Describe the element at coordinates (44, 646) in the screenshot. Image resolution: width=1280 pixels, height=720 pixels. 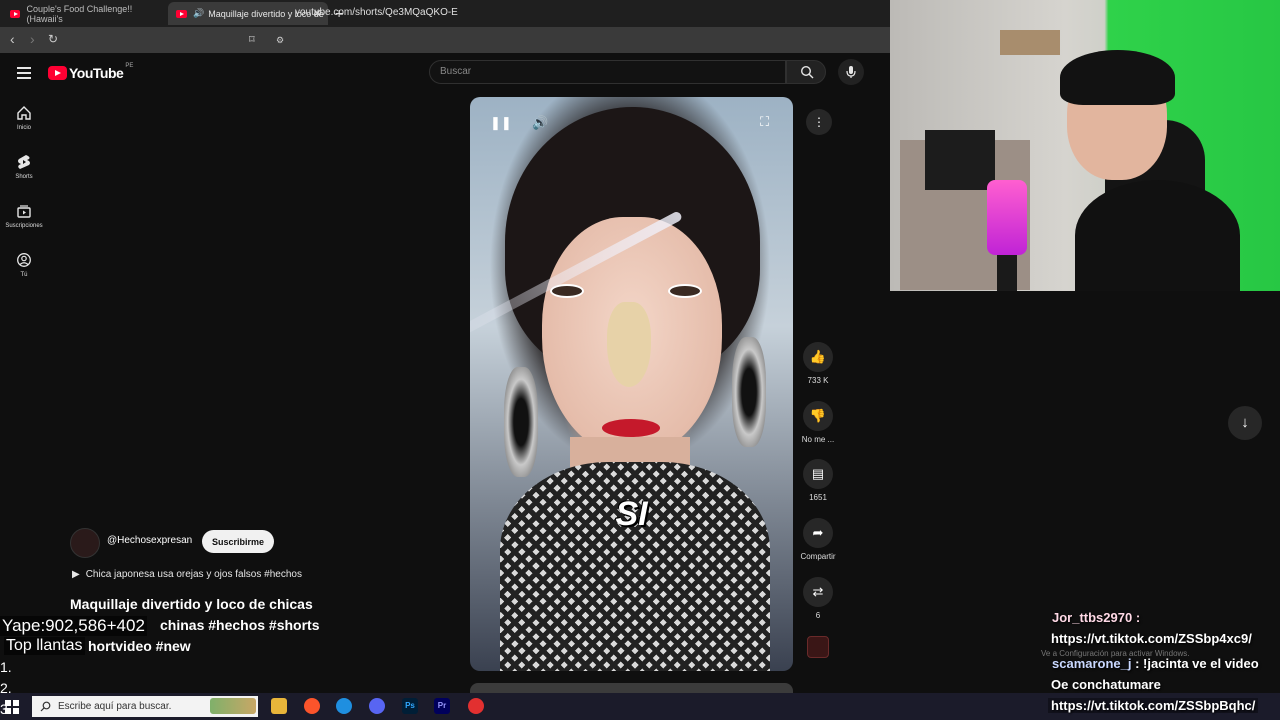
I see `top-llantas-overlay: Top llantas` at that location.